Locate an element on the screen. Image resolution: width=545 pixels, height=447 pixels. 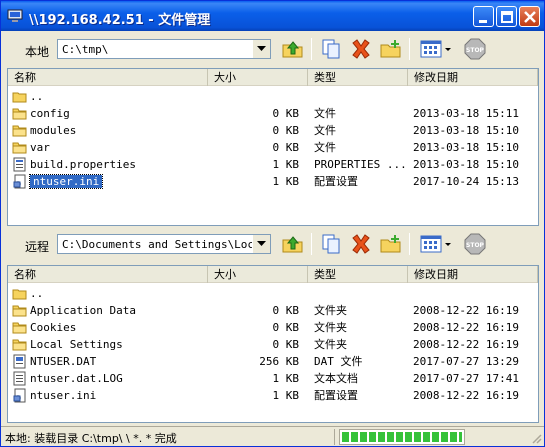
maximize-icon is located at coordinates (507, 17).